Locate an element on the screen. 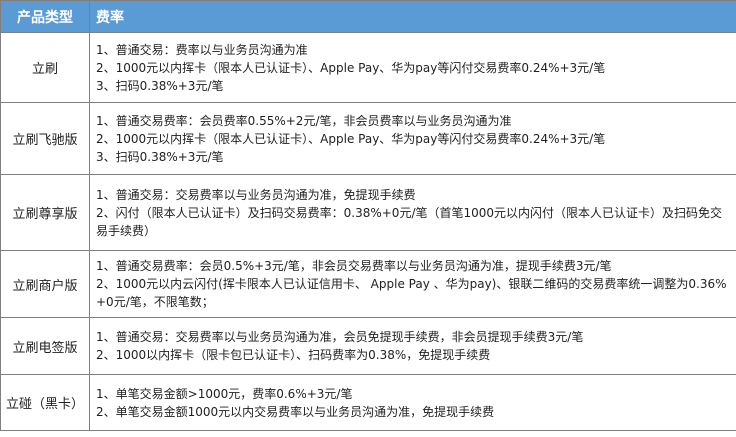 The height and width of the screenshot is (437, 736). header-row: 产品类型 费率 is located at coordinates (368, 16).